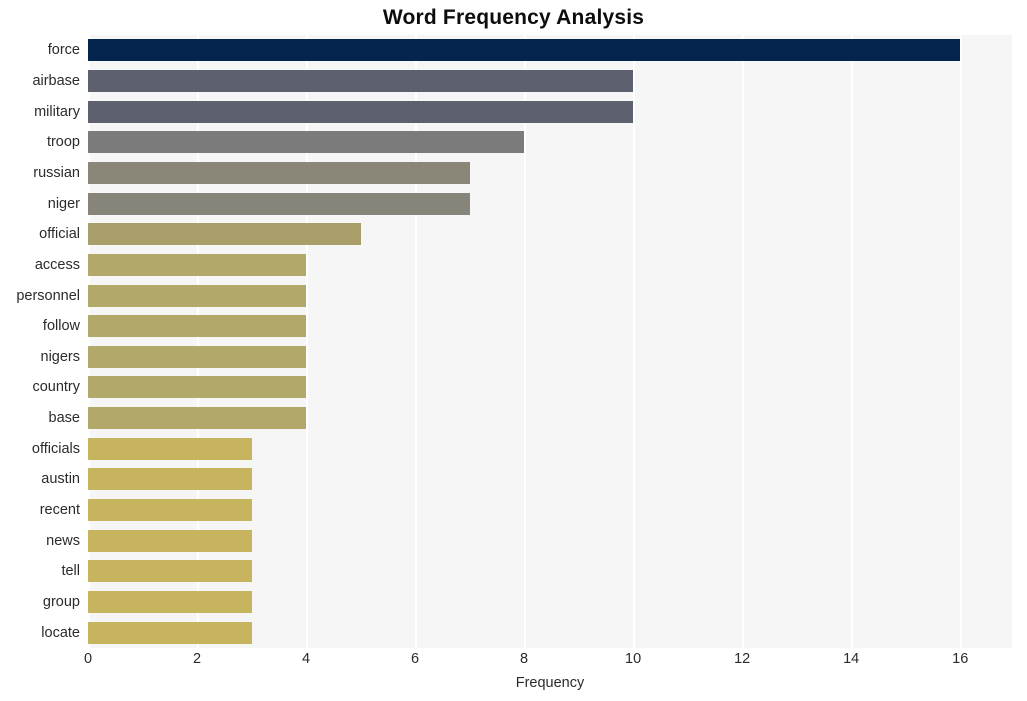 Image resolution: width=1027 pixels, height=701 pixels. I want to click on x-axis-tick-label: 12, so click(742, 659).